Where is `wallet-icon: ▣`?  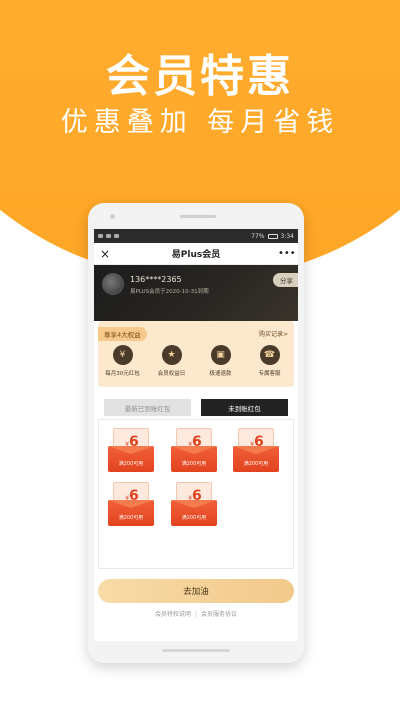 wallet-icon: ▣ is located at coordinates (220, 355).